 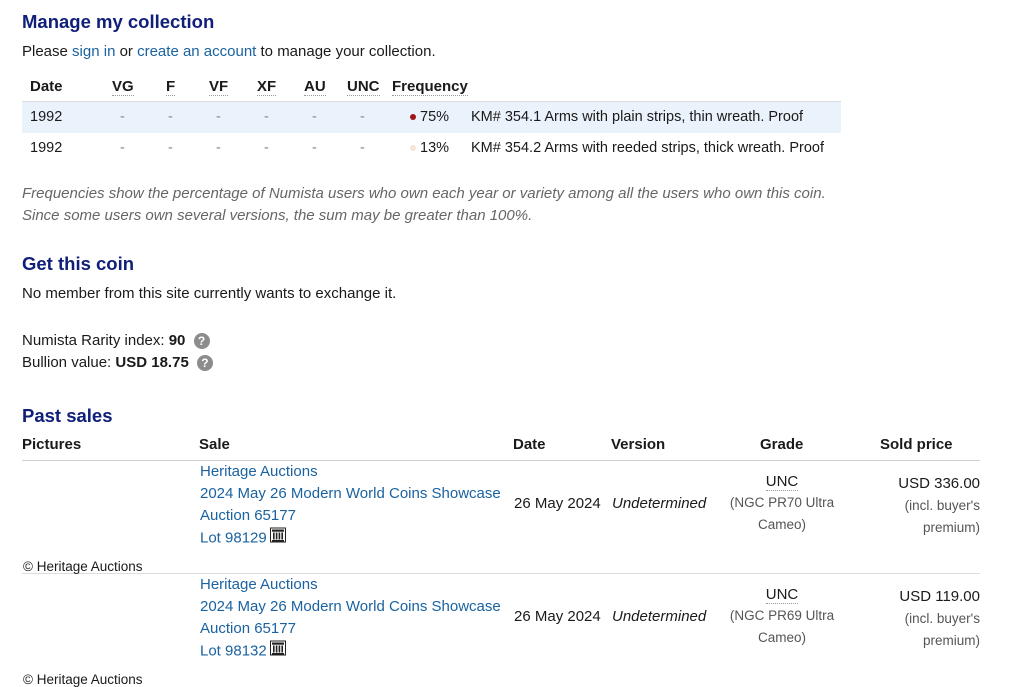 I want to click on lot-link: Lot 98129, so click(x=233, y=537).